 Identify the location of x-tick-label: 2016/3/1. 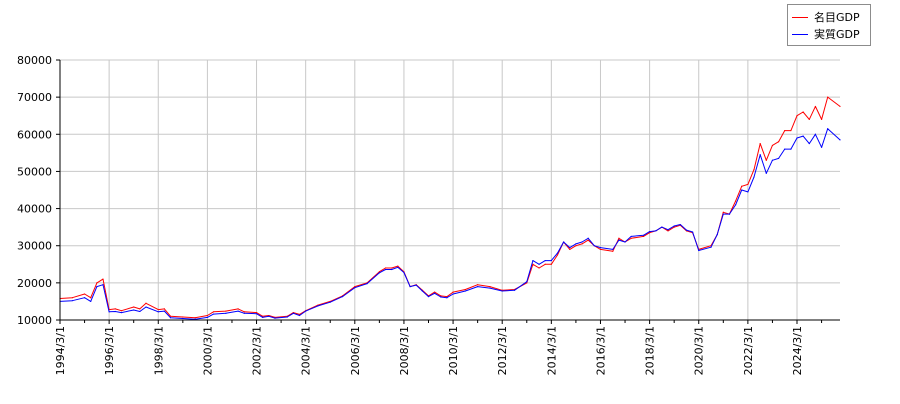
(600, 350).